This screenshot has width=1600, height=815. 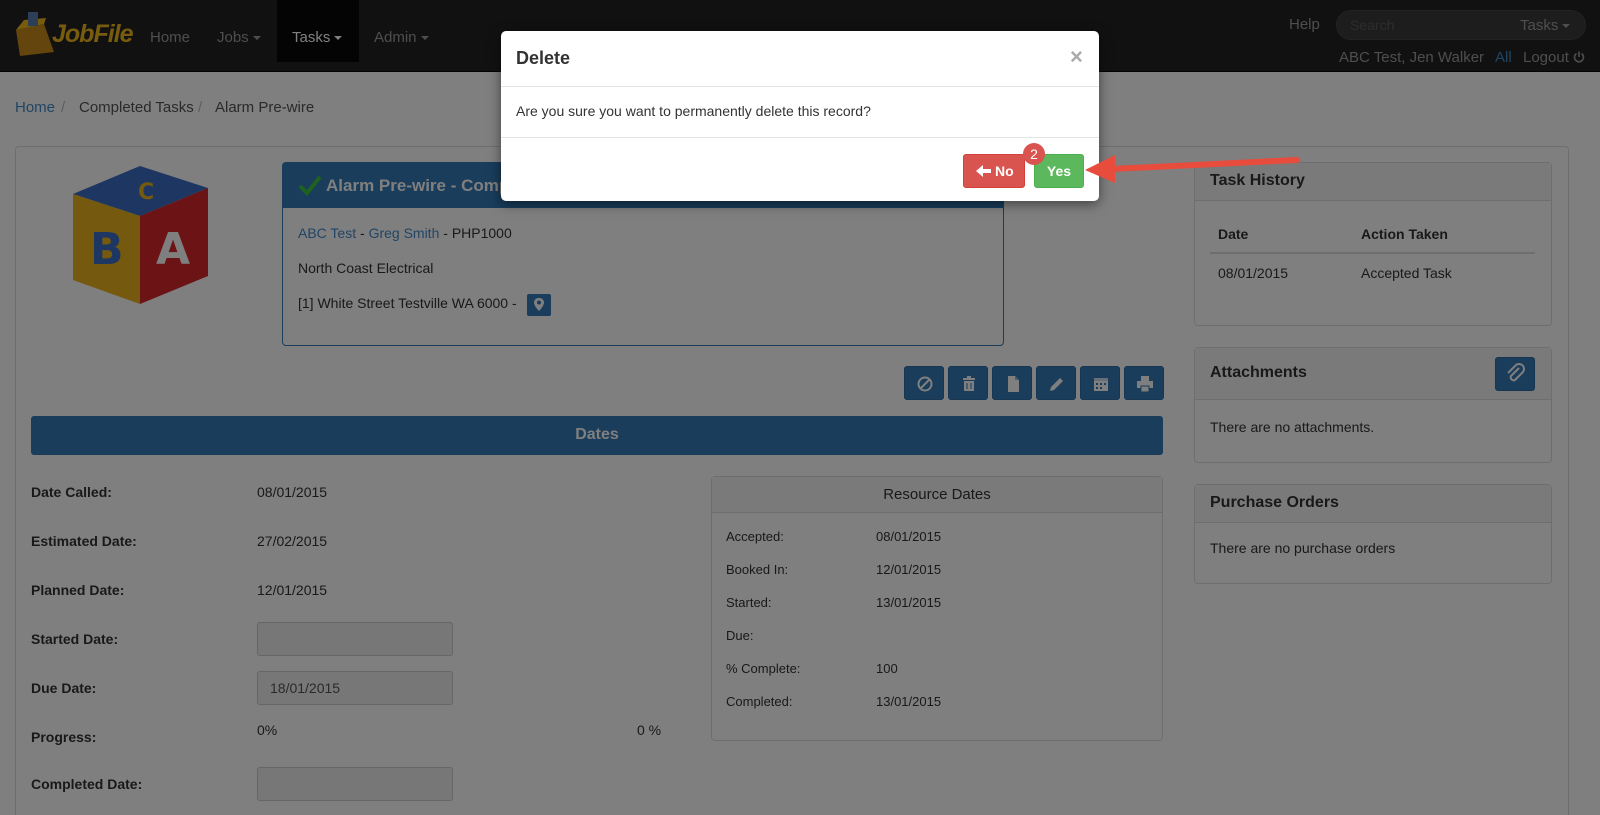 What do you see at coordinates (994, 171) in the screenshot?
I see `no-button: No` at bounding box center [994, 171].